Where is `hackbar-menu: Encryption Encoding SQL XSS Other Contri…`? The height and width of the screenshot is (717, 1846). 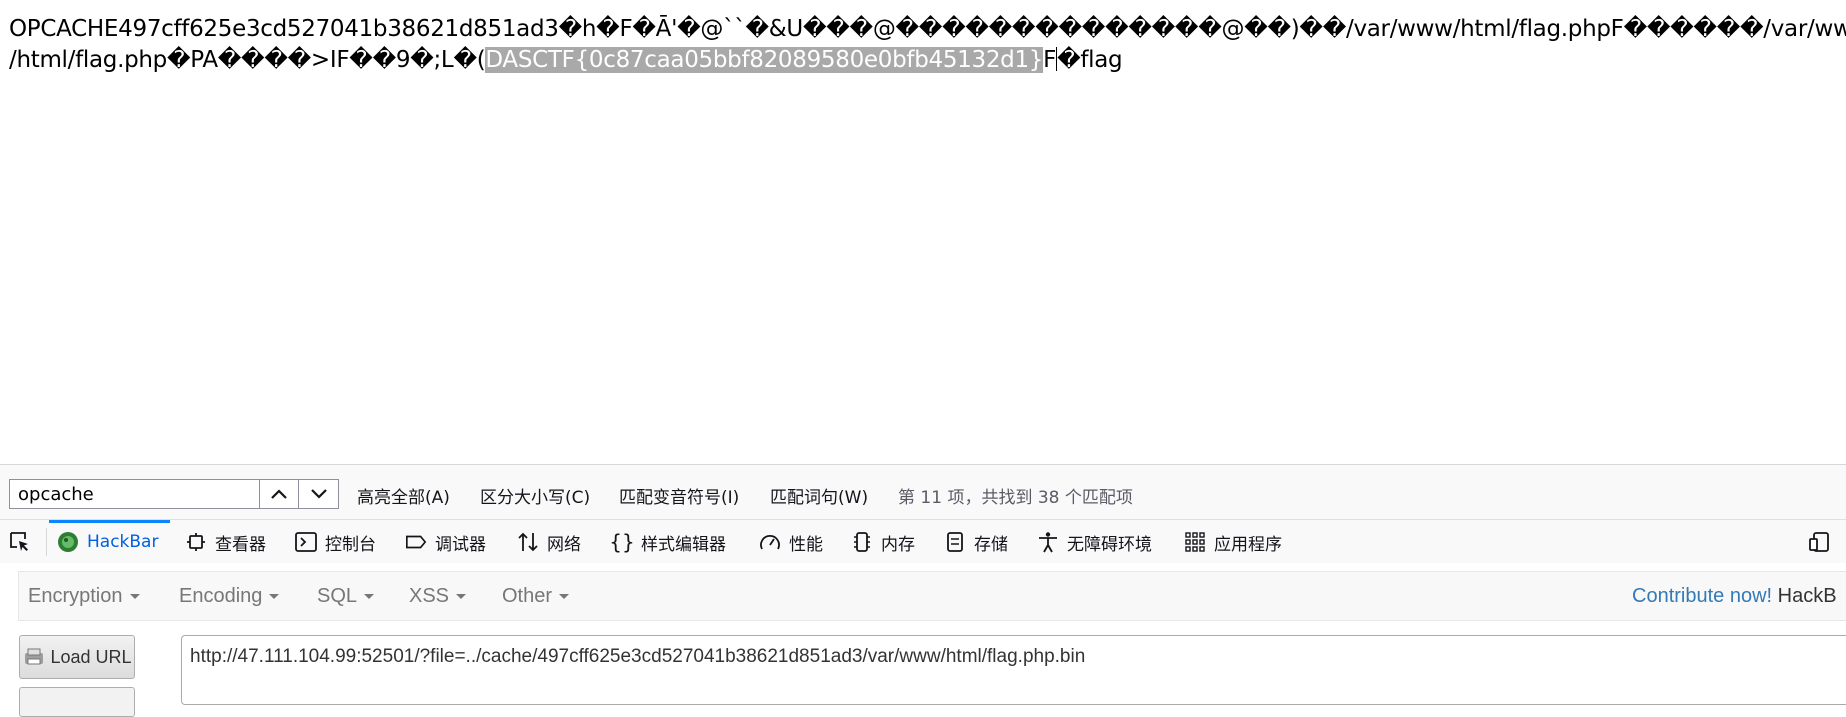
hackbar-menu: Encryption Encoding SQL XSS Other Contri… is located at coordinates (932, 596).